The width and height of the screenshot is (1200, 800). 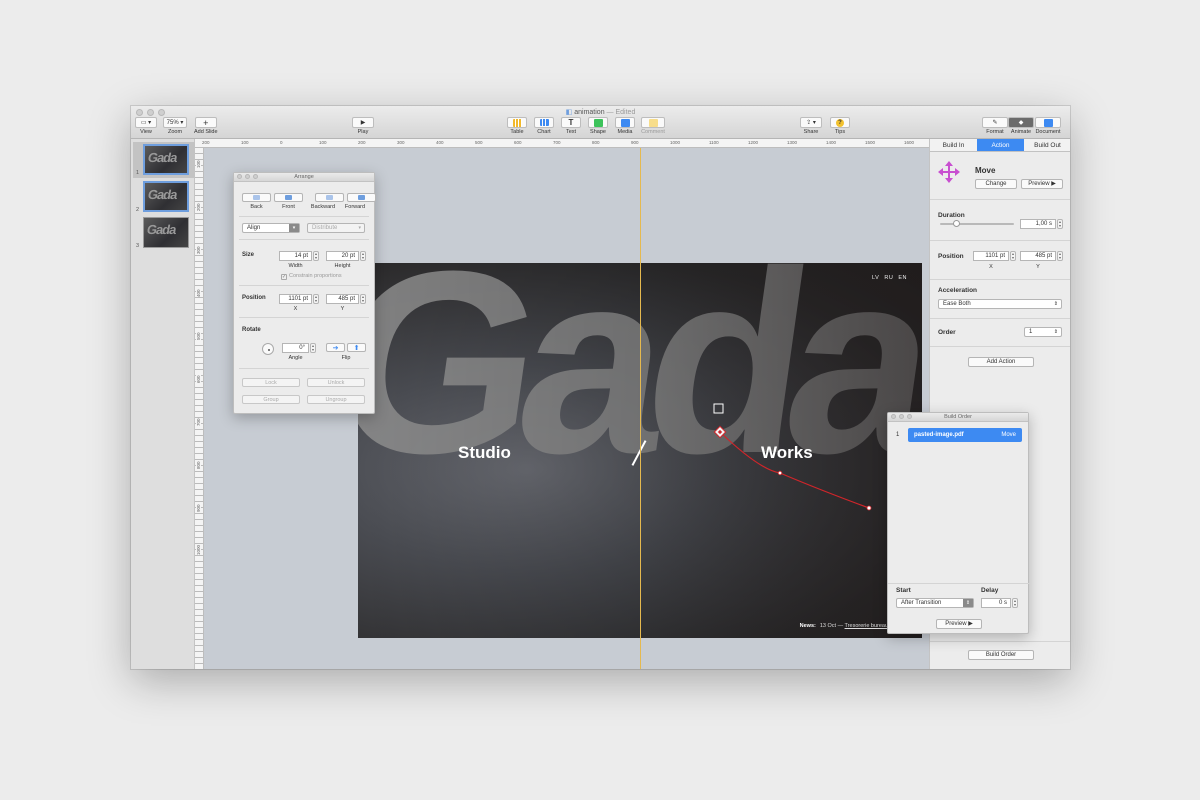 I want to click on slide-thumbnail-2: Gada, so click(x=166, y=196).